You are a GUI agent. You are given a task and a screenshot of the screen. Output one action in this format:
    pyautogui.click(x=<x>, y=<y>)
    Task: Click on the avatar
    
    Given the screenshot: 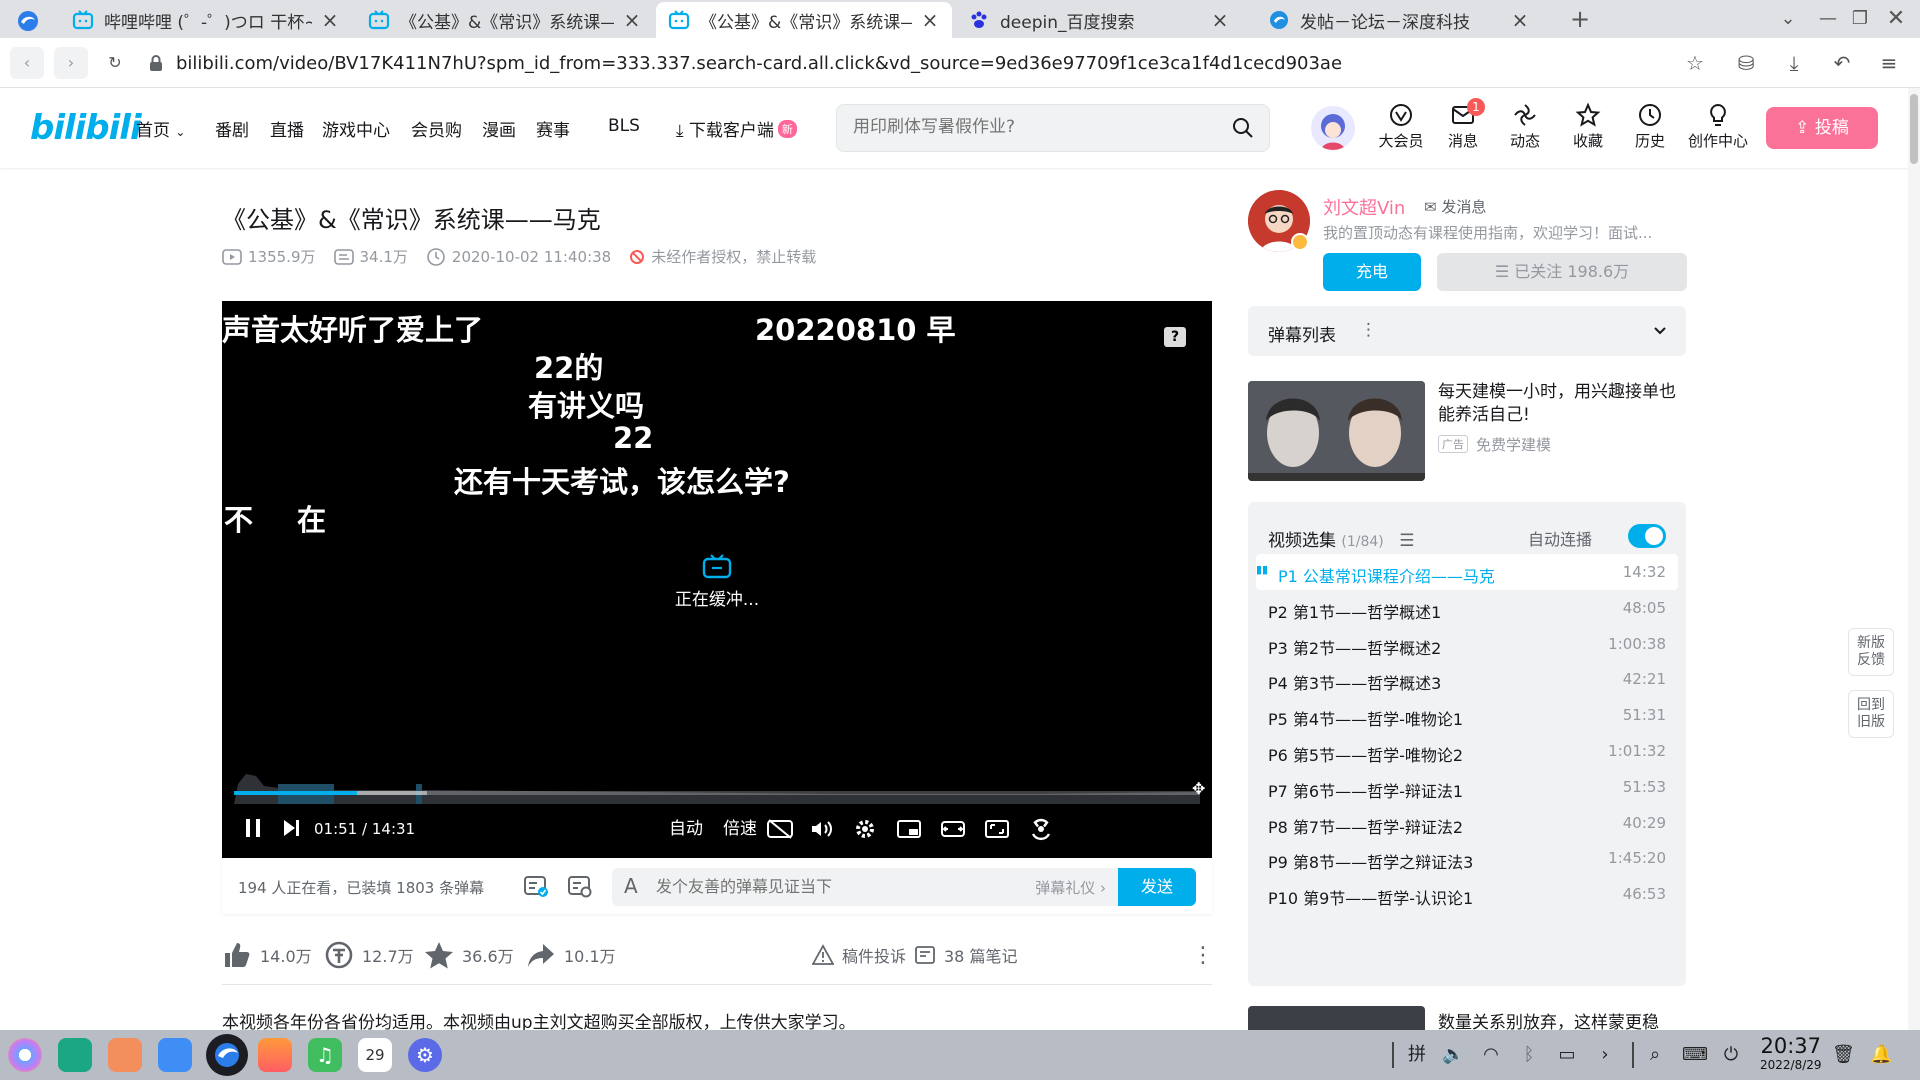 What is the action you would take?
    pyautogui.click(x=1333, y=128)
    